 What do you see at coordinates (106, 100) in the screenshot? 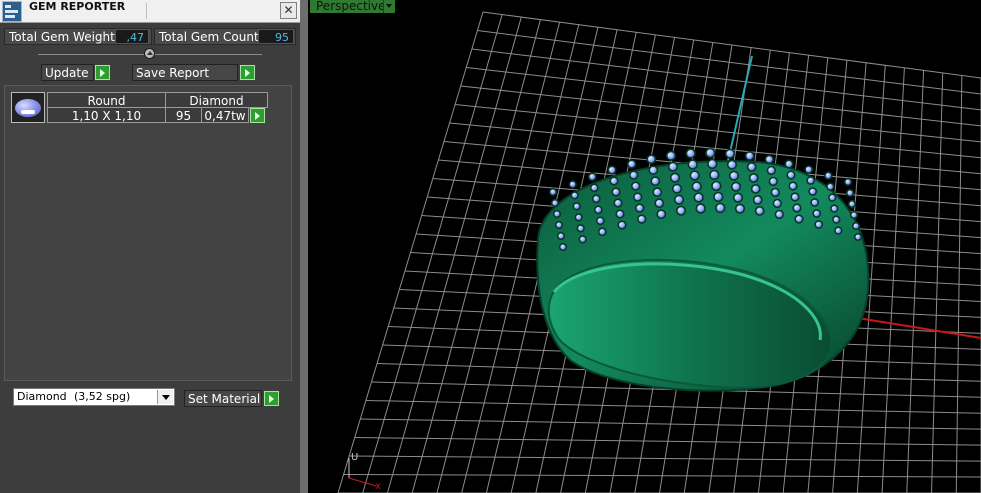
I see `gem-shape-cell: Round` at bounding box center [106, 100].